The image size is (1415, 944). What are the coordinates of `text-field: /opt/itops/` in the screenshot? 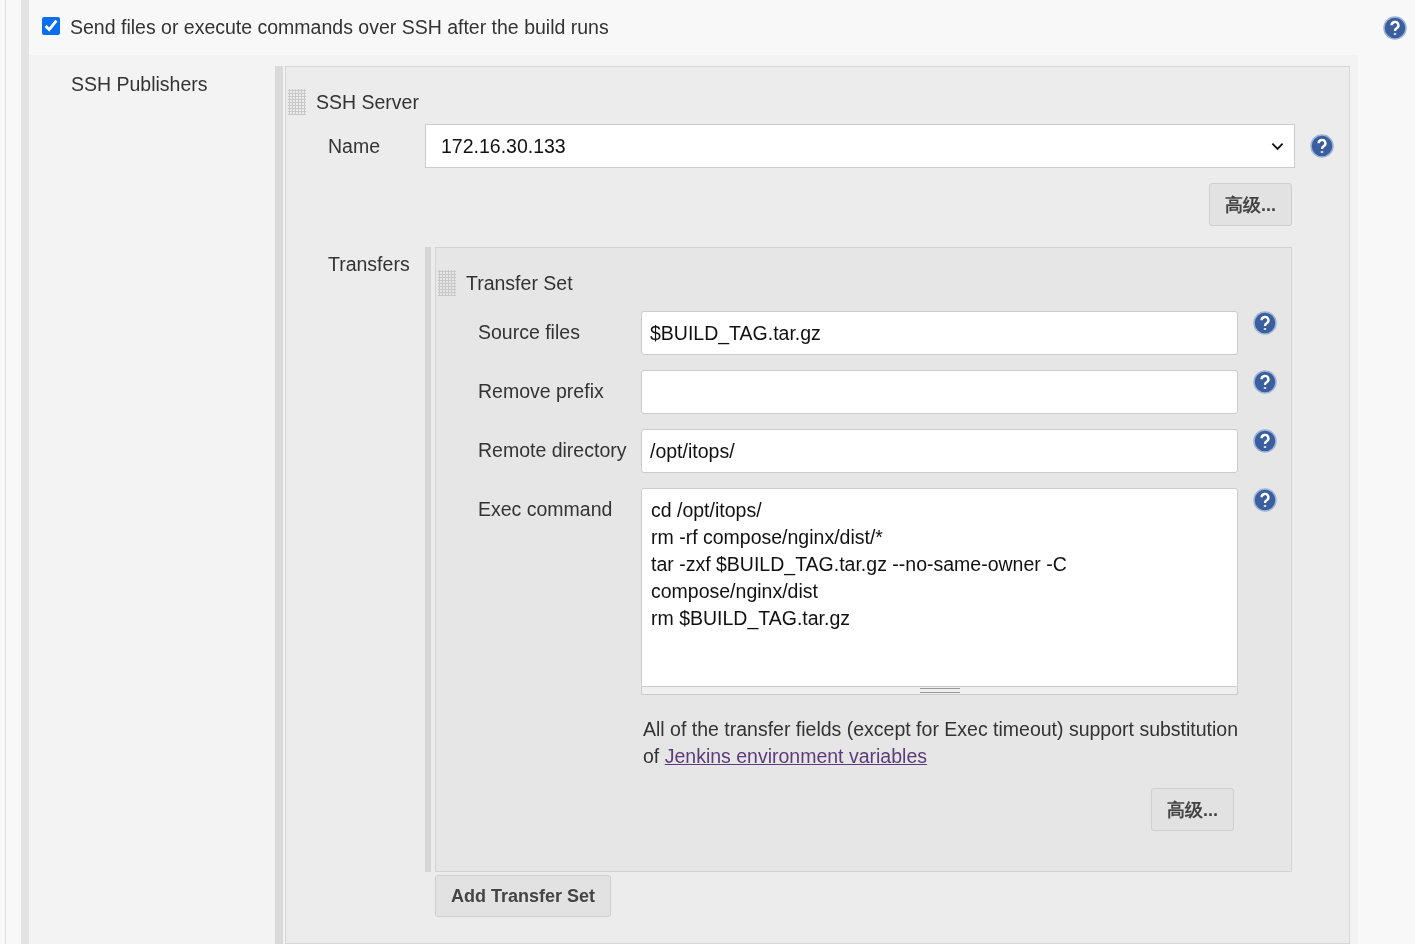 It's located at (939, 451).